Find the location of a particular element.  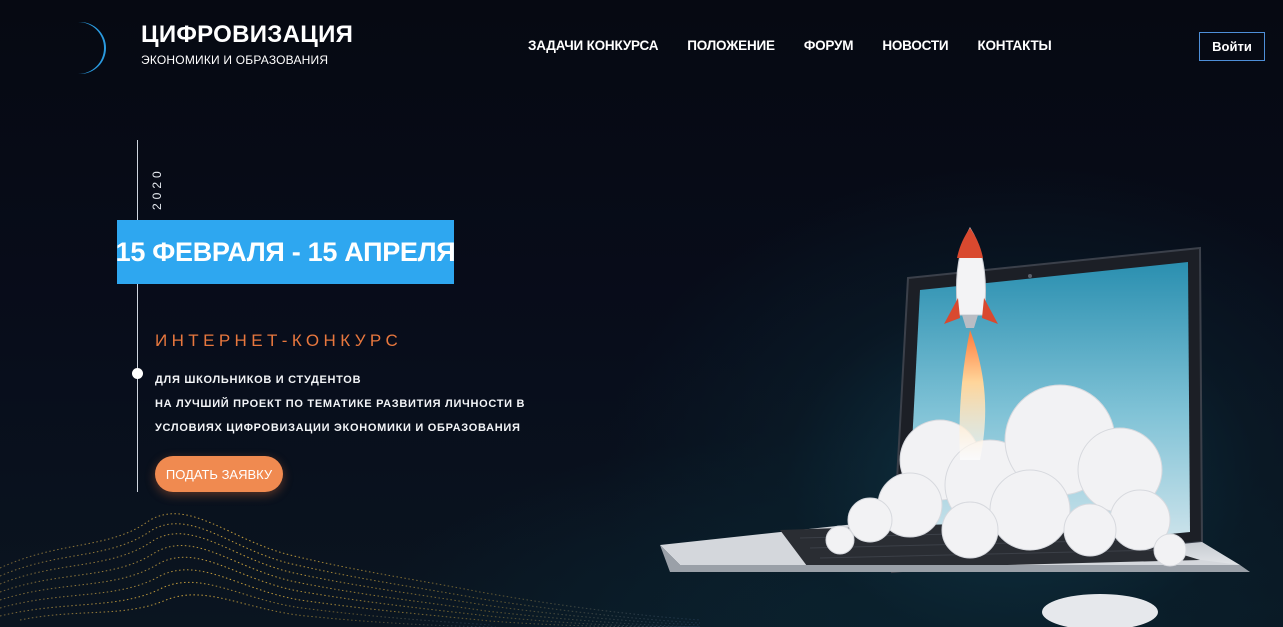

date-range-banner: 15 ФЕВРАЛЯ - 15 АПРЕЛЯ is located at coordinates (286, 252).